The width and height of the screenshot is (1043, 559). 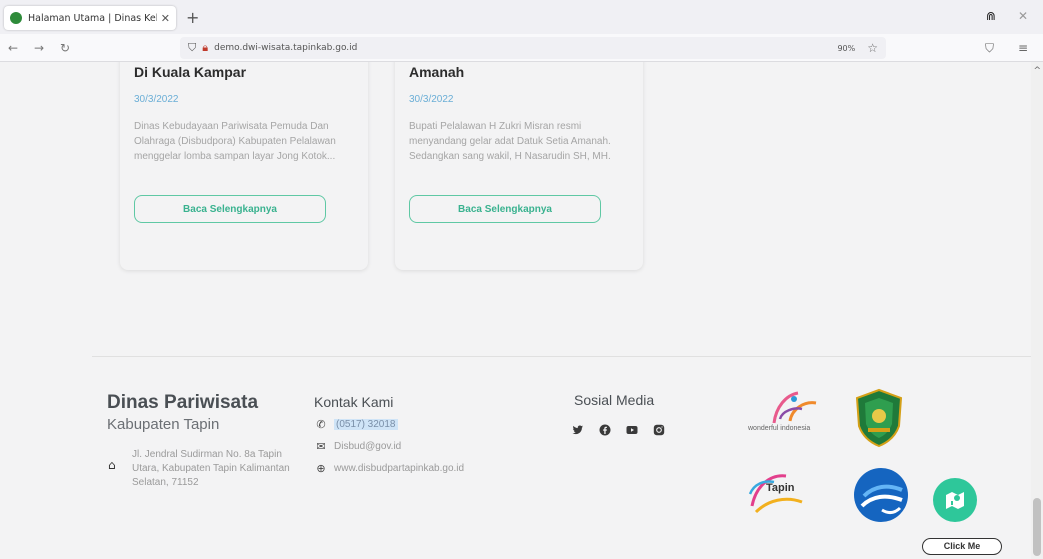 What do you see at coordinates (525, 48) in the screenshot?
I see `url-text: demo.dwi-wisata.tapinkab.go.id` at bounding box center [525, 48].